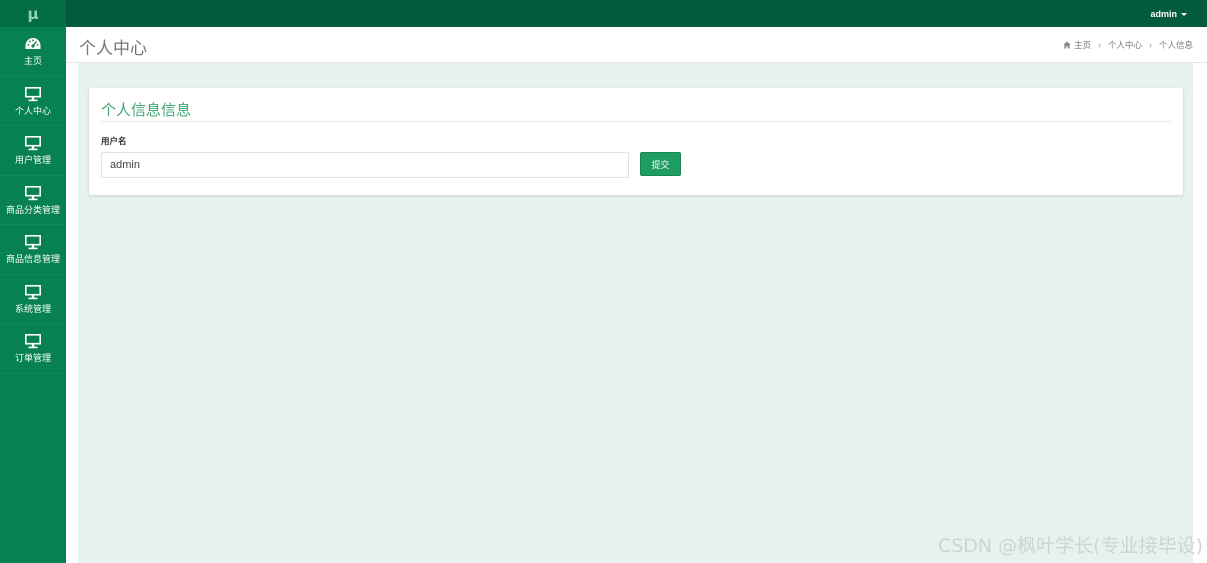  Describe the element at coordinates (1163, 13) in the screenshot. I see `username-label: admin` at that location.